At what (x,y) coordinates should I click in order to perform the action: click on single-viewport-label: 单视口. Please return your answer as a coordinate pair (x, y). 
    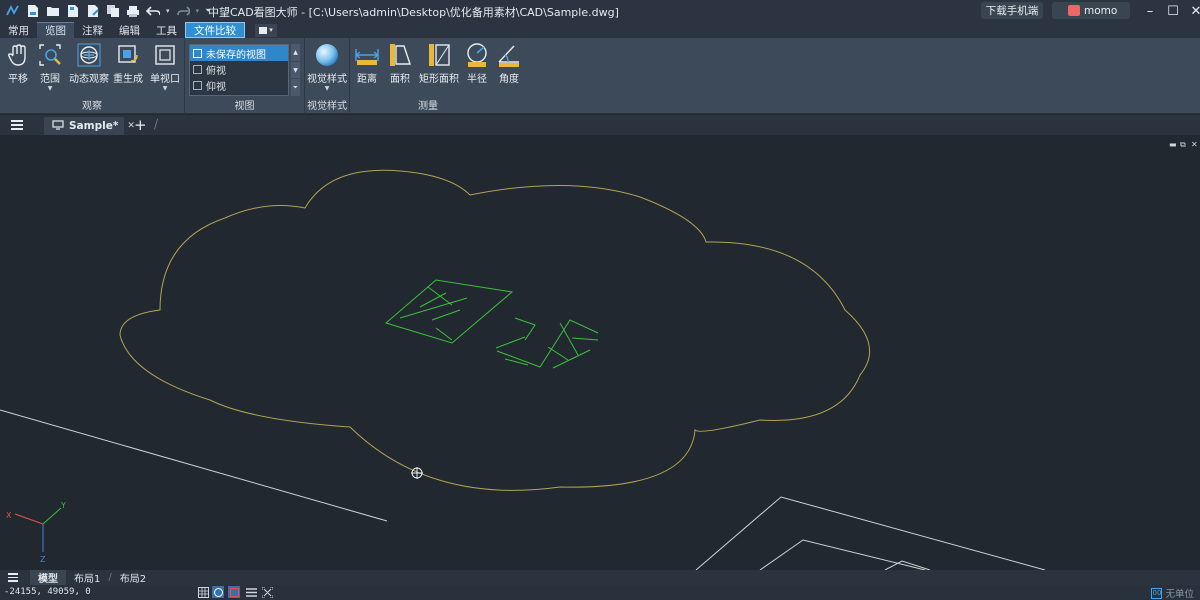
    Looking at the image, I should click on (165, 79).